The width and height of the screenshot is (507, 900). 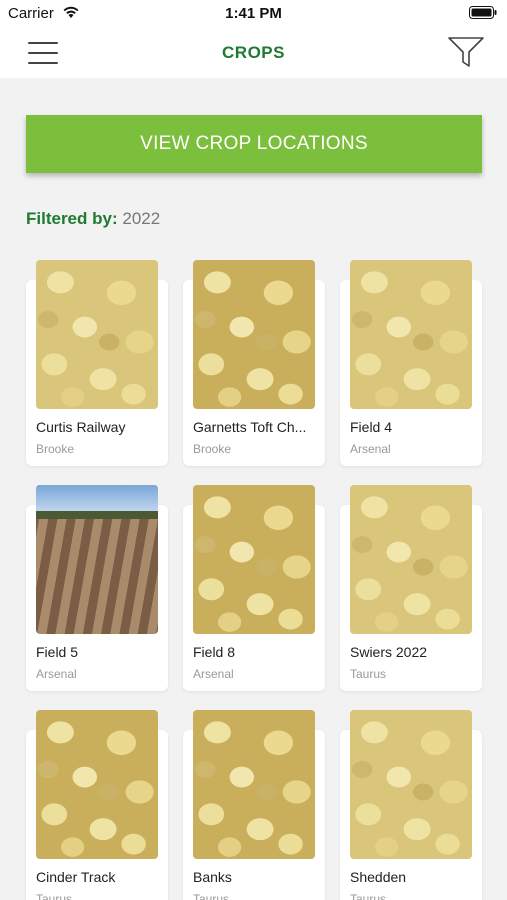 What do you see at coordinates (212, 877) in the screenshot?
I see `crop-name: Banks` at bounding box center [212, 877].